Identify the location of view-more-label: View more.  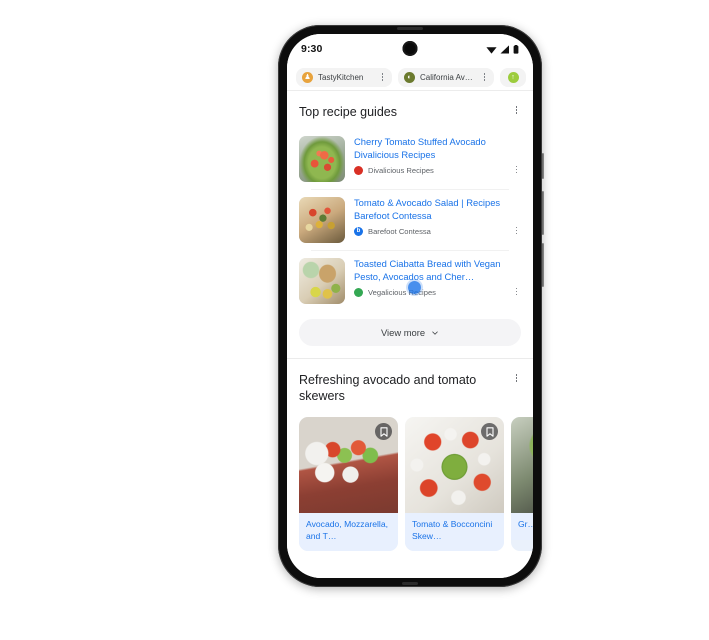
(403, 332).